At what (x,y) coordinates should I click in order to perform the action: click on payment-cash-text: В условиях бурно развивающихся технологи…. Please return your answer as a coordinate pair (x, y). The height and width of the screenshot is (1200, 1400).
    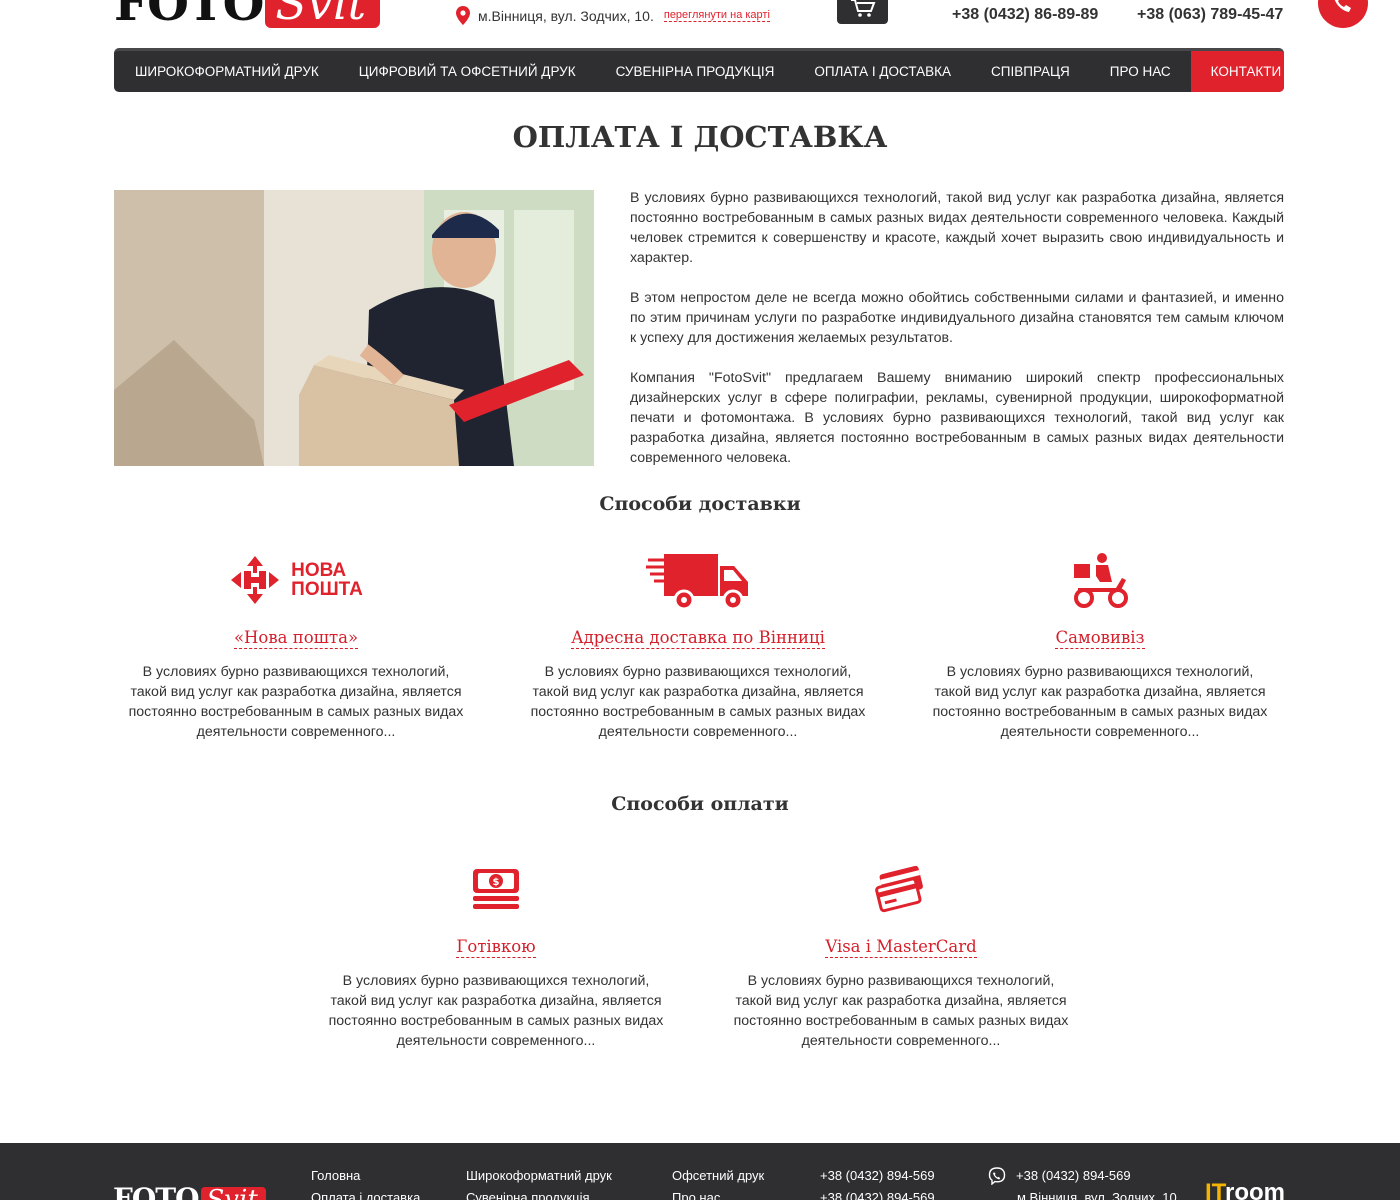
    Looking at the image, I should click on (496, 1011).